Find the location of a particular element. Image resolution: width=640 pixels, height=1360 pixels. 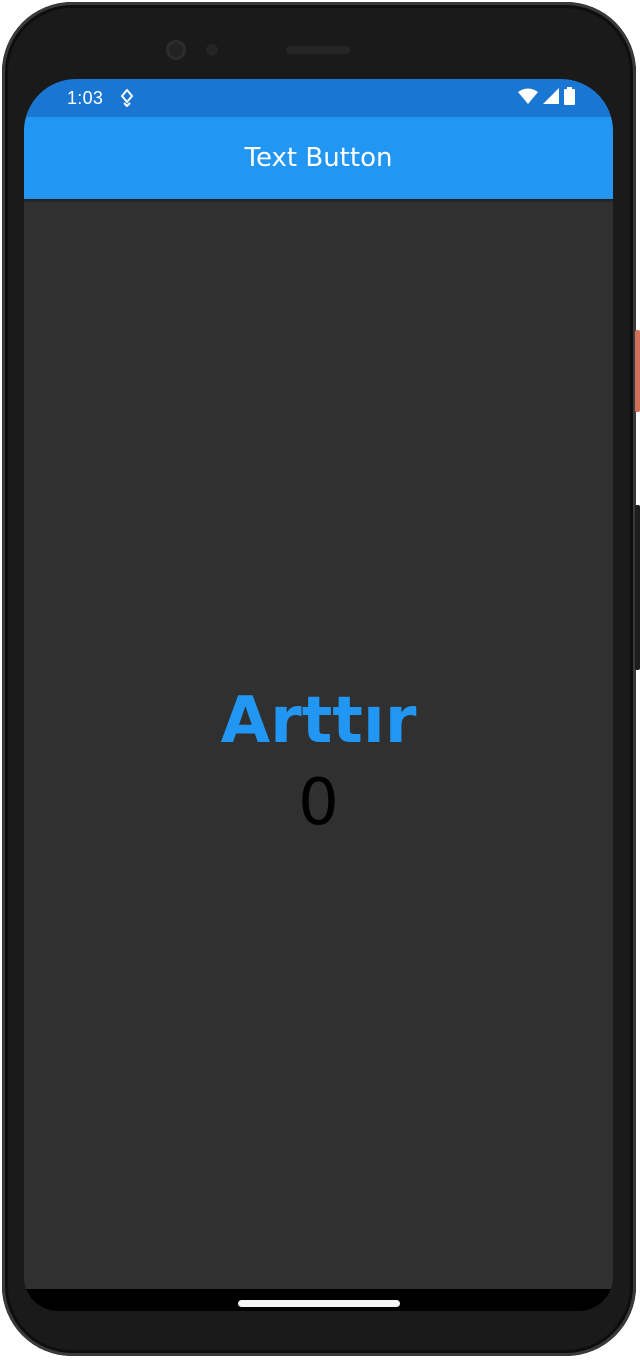

status-bar: 1:03 is located at coordinates (318, 98).